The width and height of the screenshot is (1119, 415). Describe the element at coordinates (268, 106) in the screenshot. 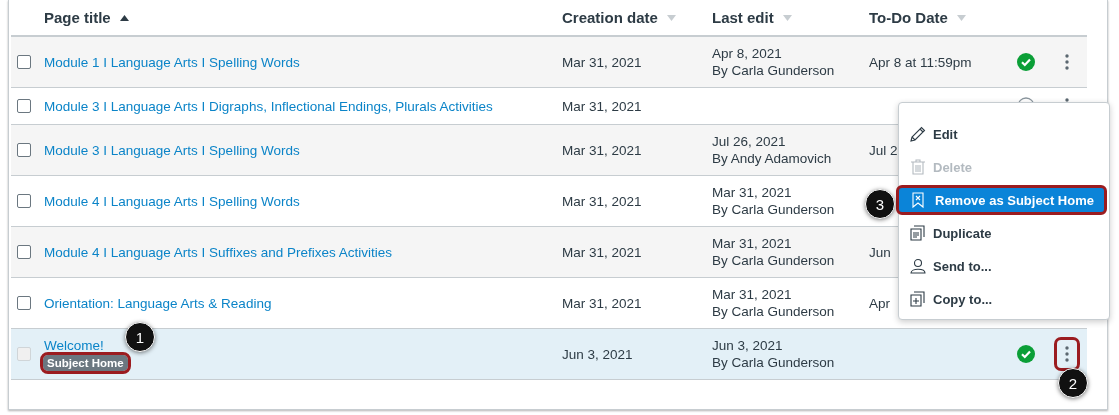

I see `page-link: Module 3 I Language Arts I Digraphs, Inflectional Endings, Plurals Activities` at that location.